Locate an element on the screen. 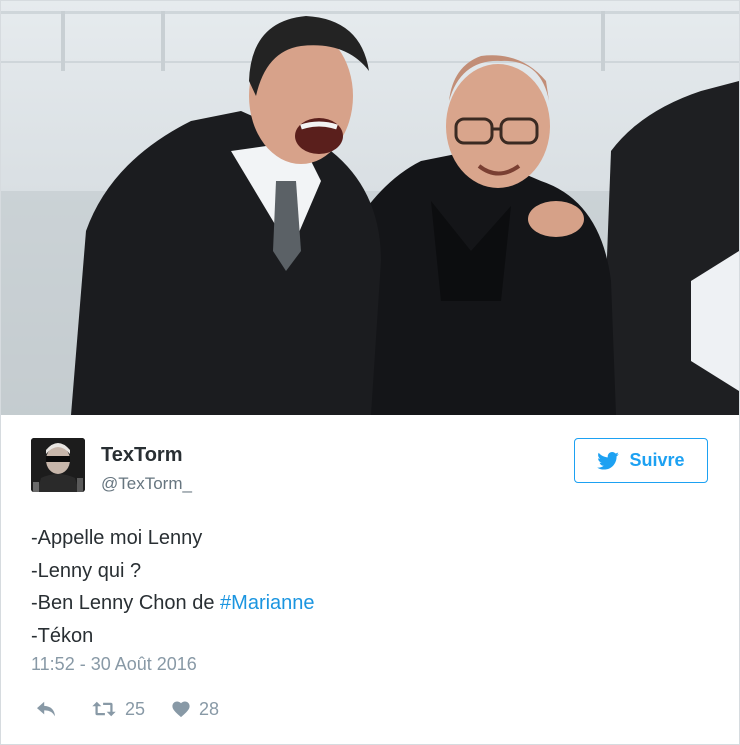 Image resolution: width=740 pixels, height=745 pixels. tweet-actions: 25 28 is located at coordinates (140, 709).